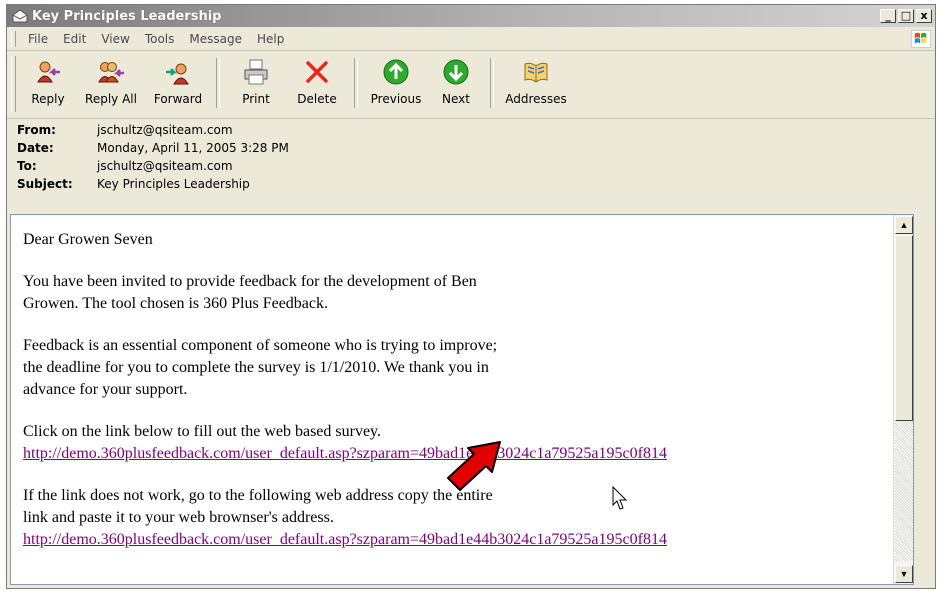 The height and width of the screenshot is (591, 941). Describe the element at coordinates (272, 39) in the screenshot. I see `menu-help: Help` at that location.